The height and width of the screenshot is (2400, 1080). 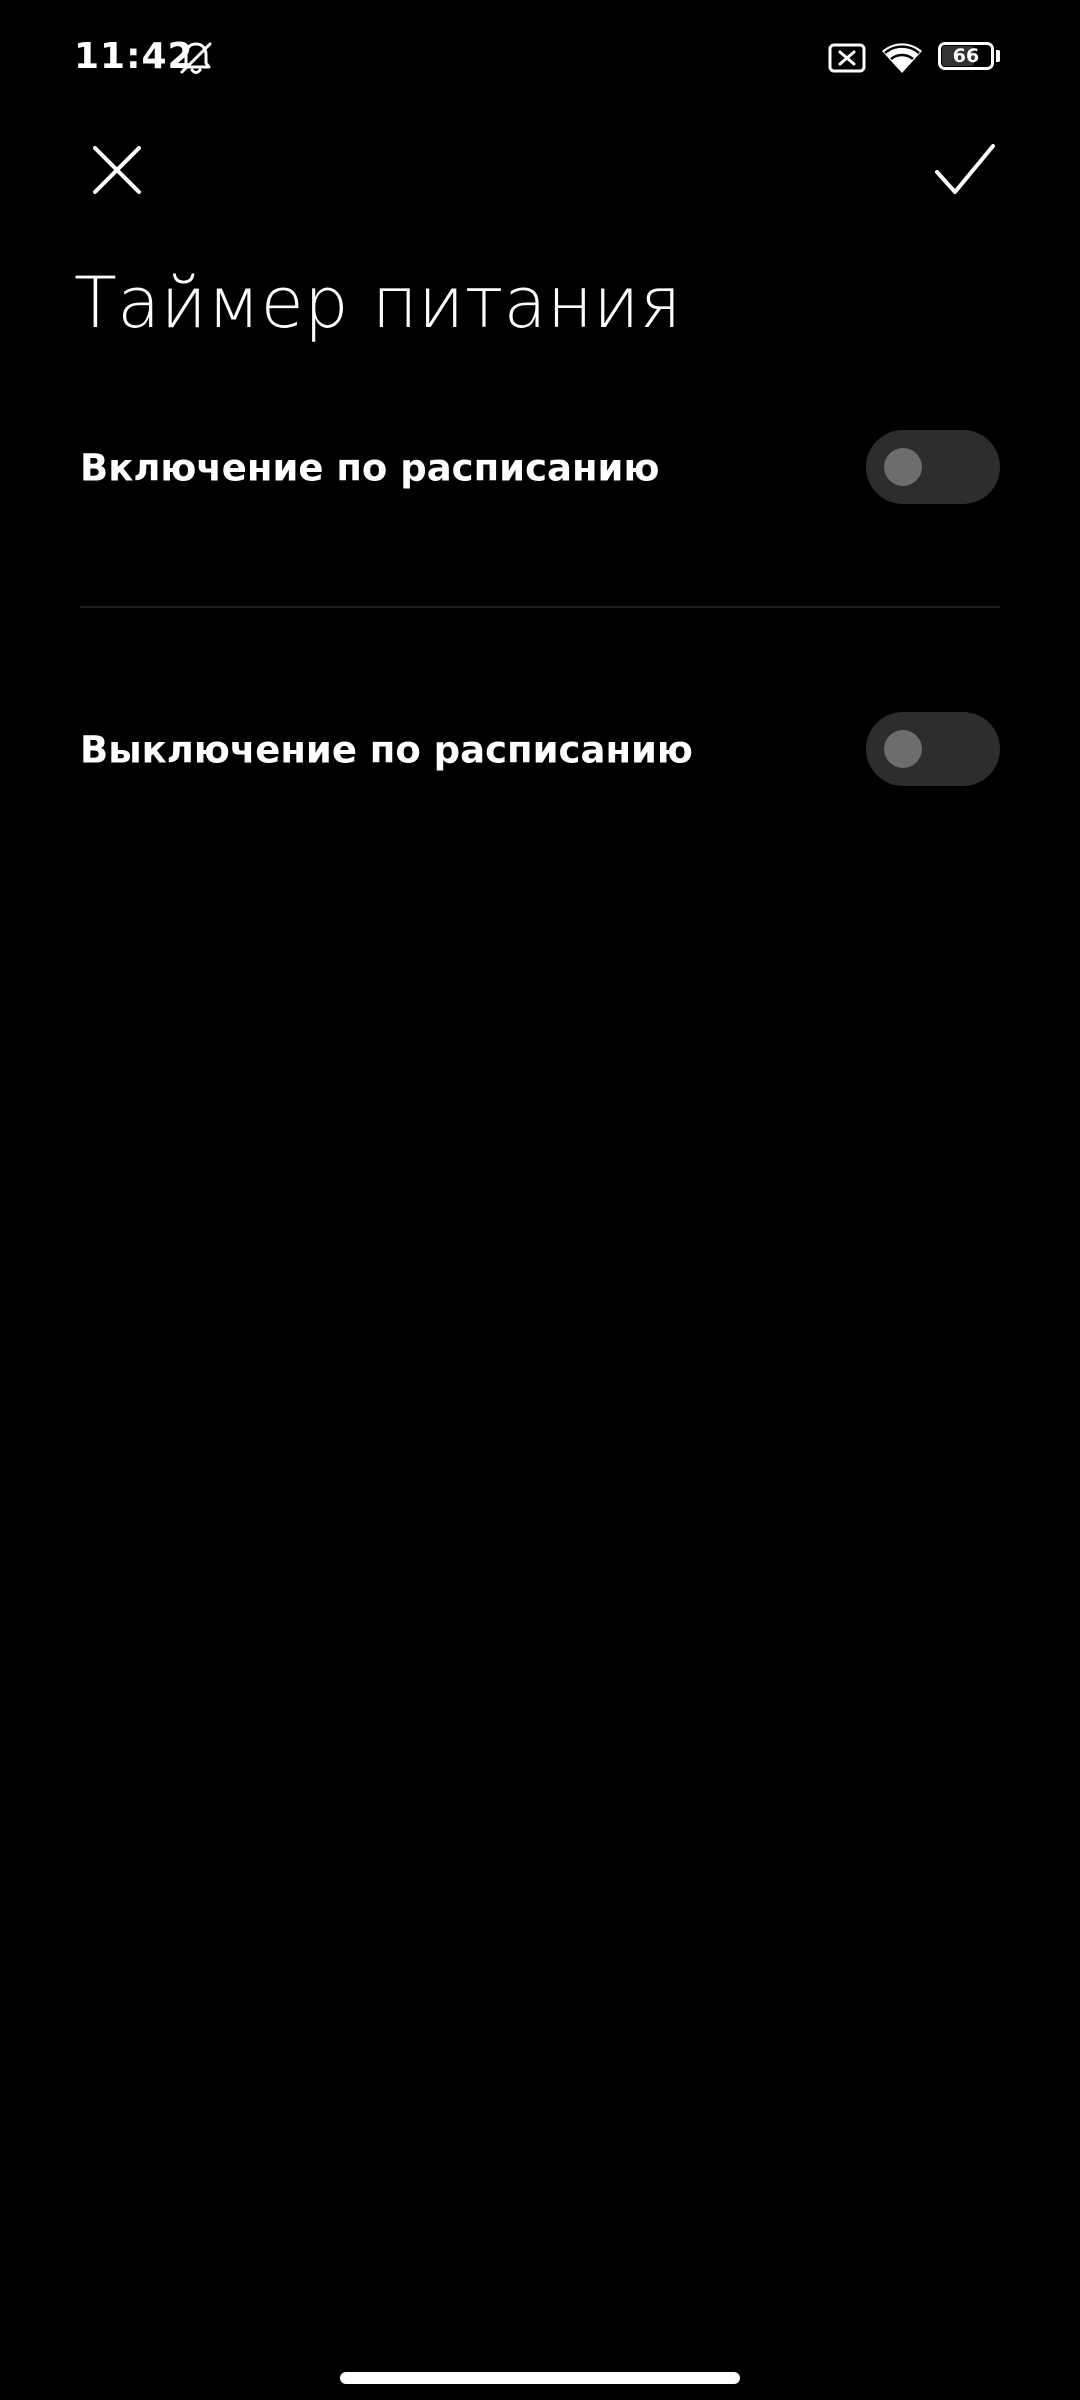 I want to click on close-button, so click(x=117, y=170).